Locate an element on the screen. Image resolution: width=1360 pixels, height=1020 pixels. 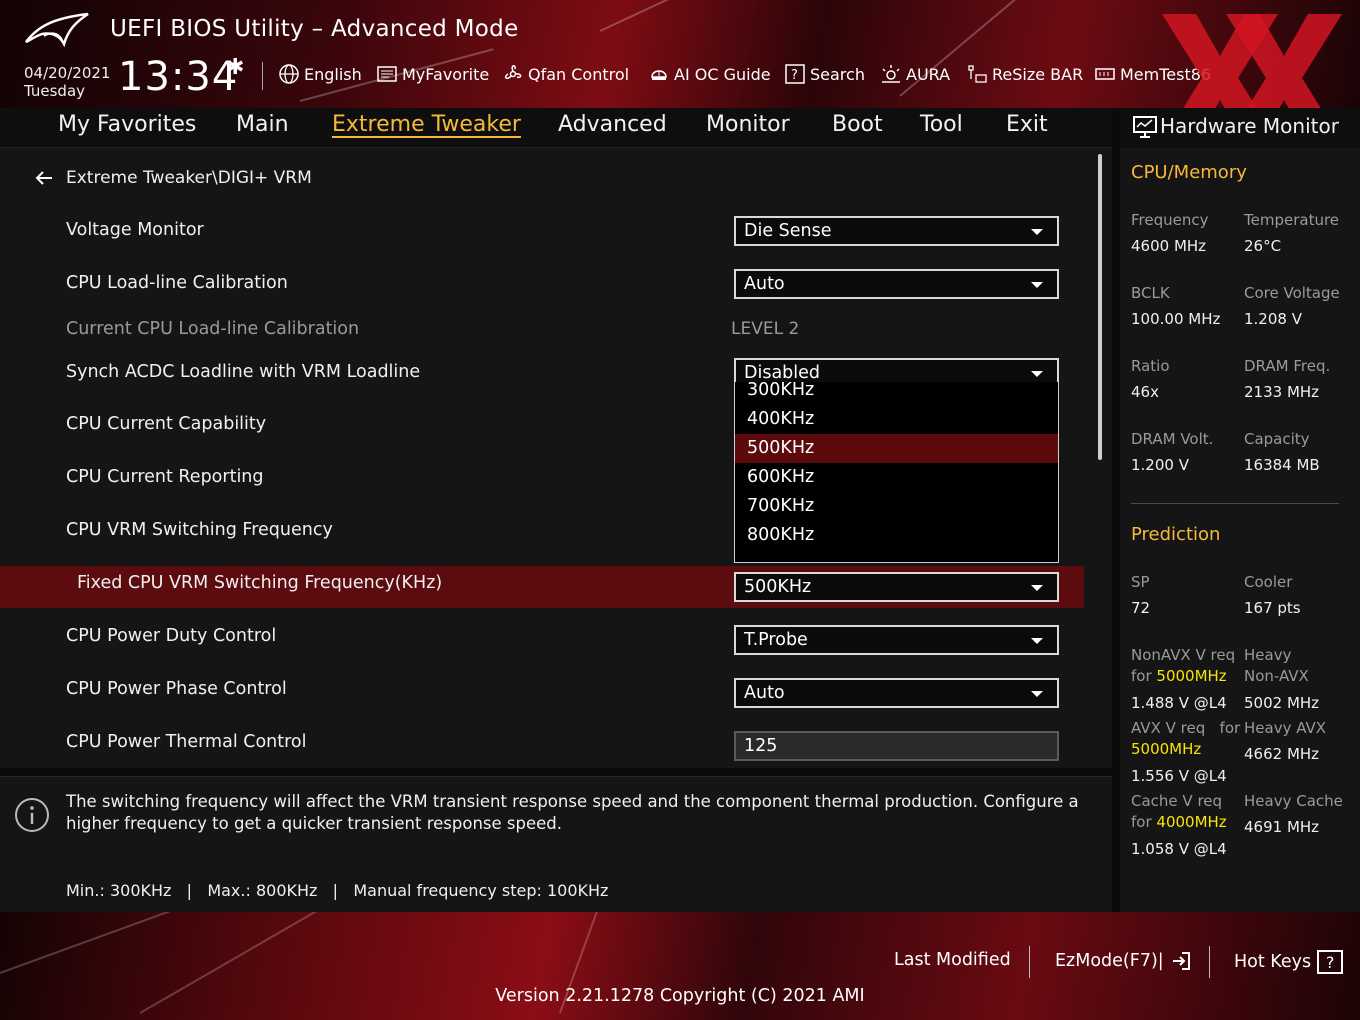
dropdown-option-selected: 500KHz is located at coordinates (896, 448).